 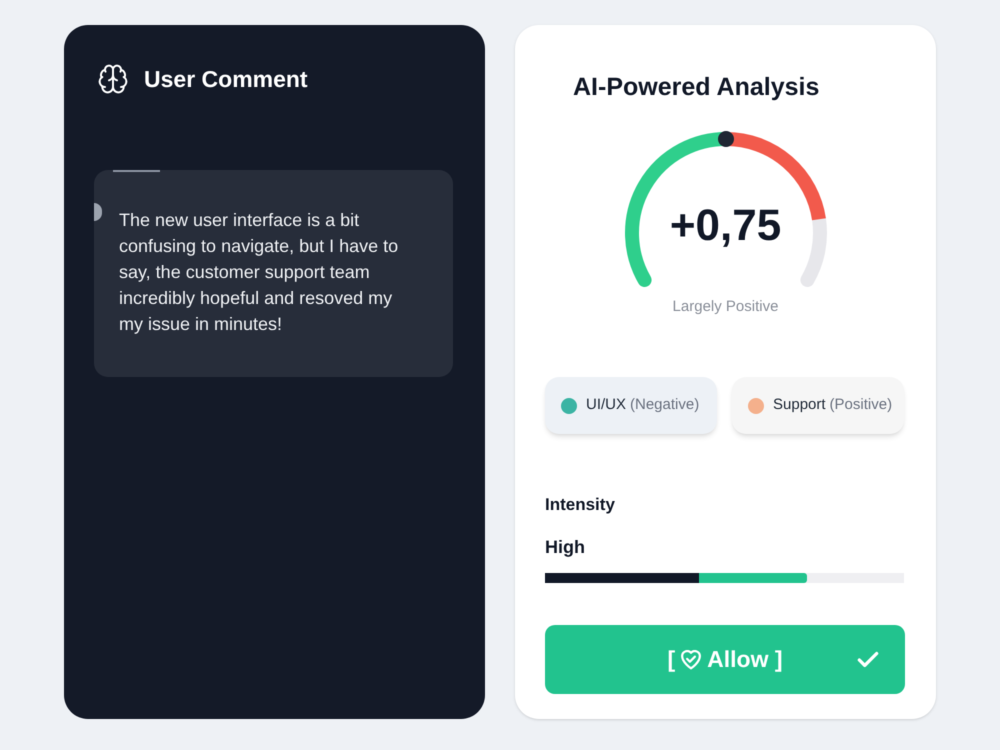 I want to click on aspect-sentiment: (Positive), so click(x=861, y=405).